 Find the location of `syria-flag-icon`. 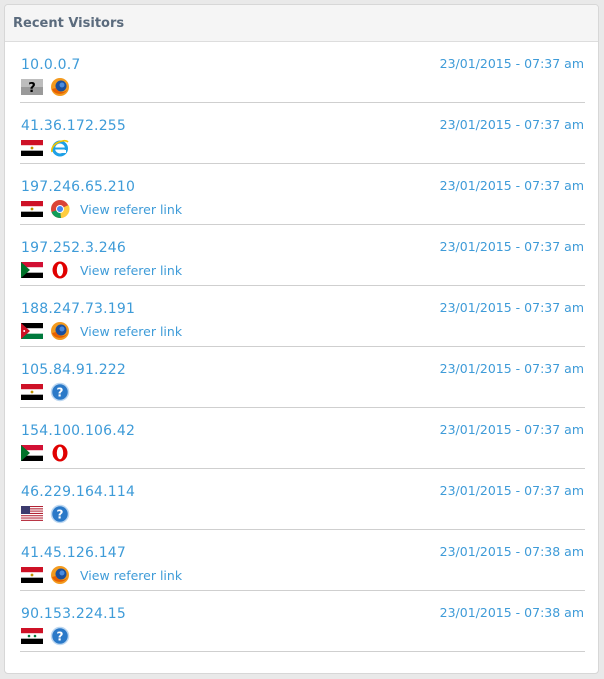

syria-flag-icon is located at coordinates (32, 636).